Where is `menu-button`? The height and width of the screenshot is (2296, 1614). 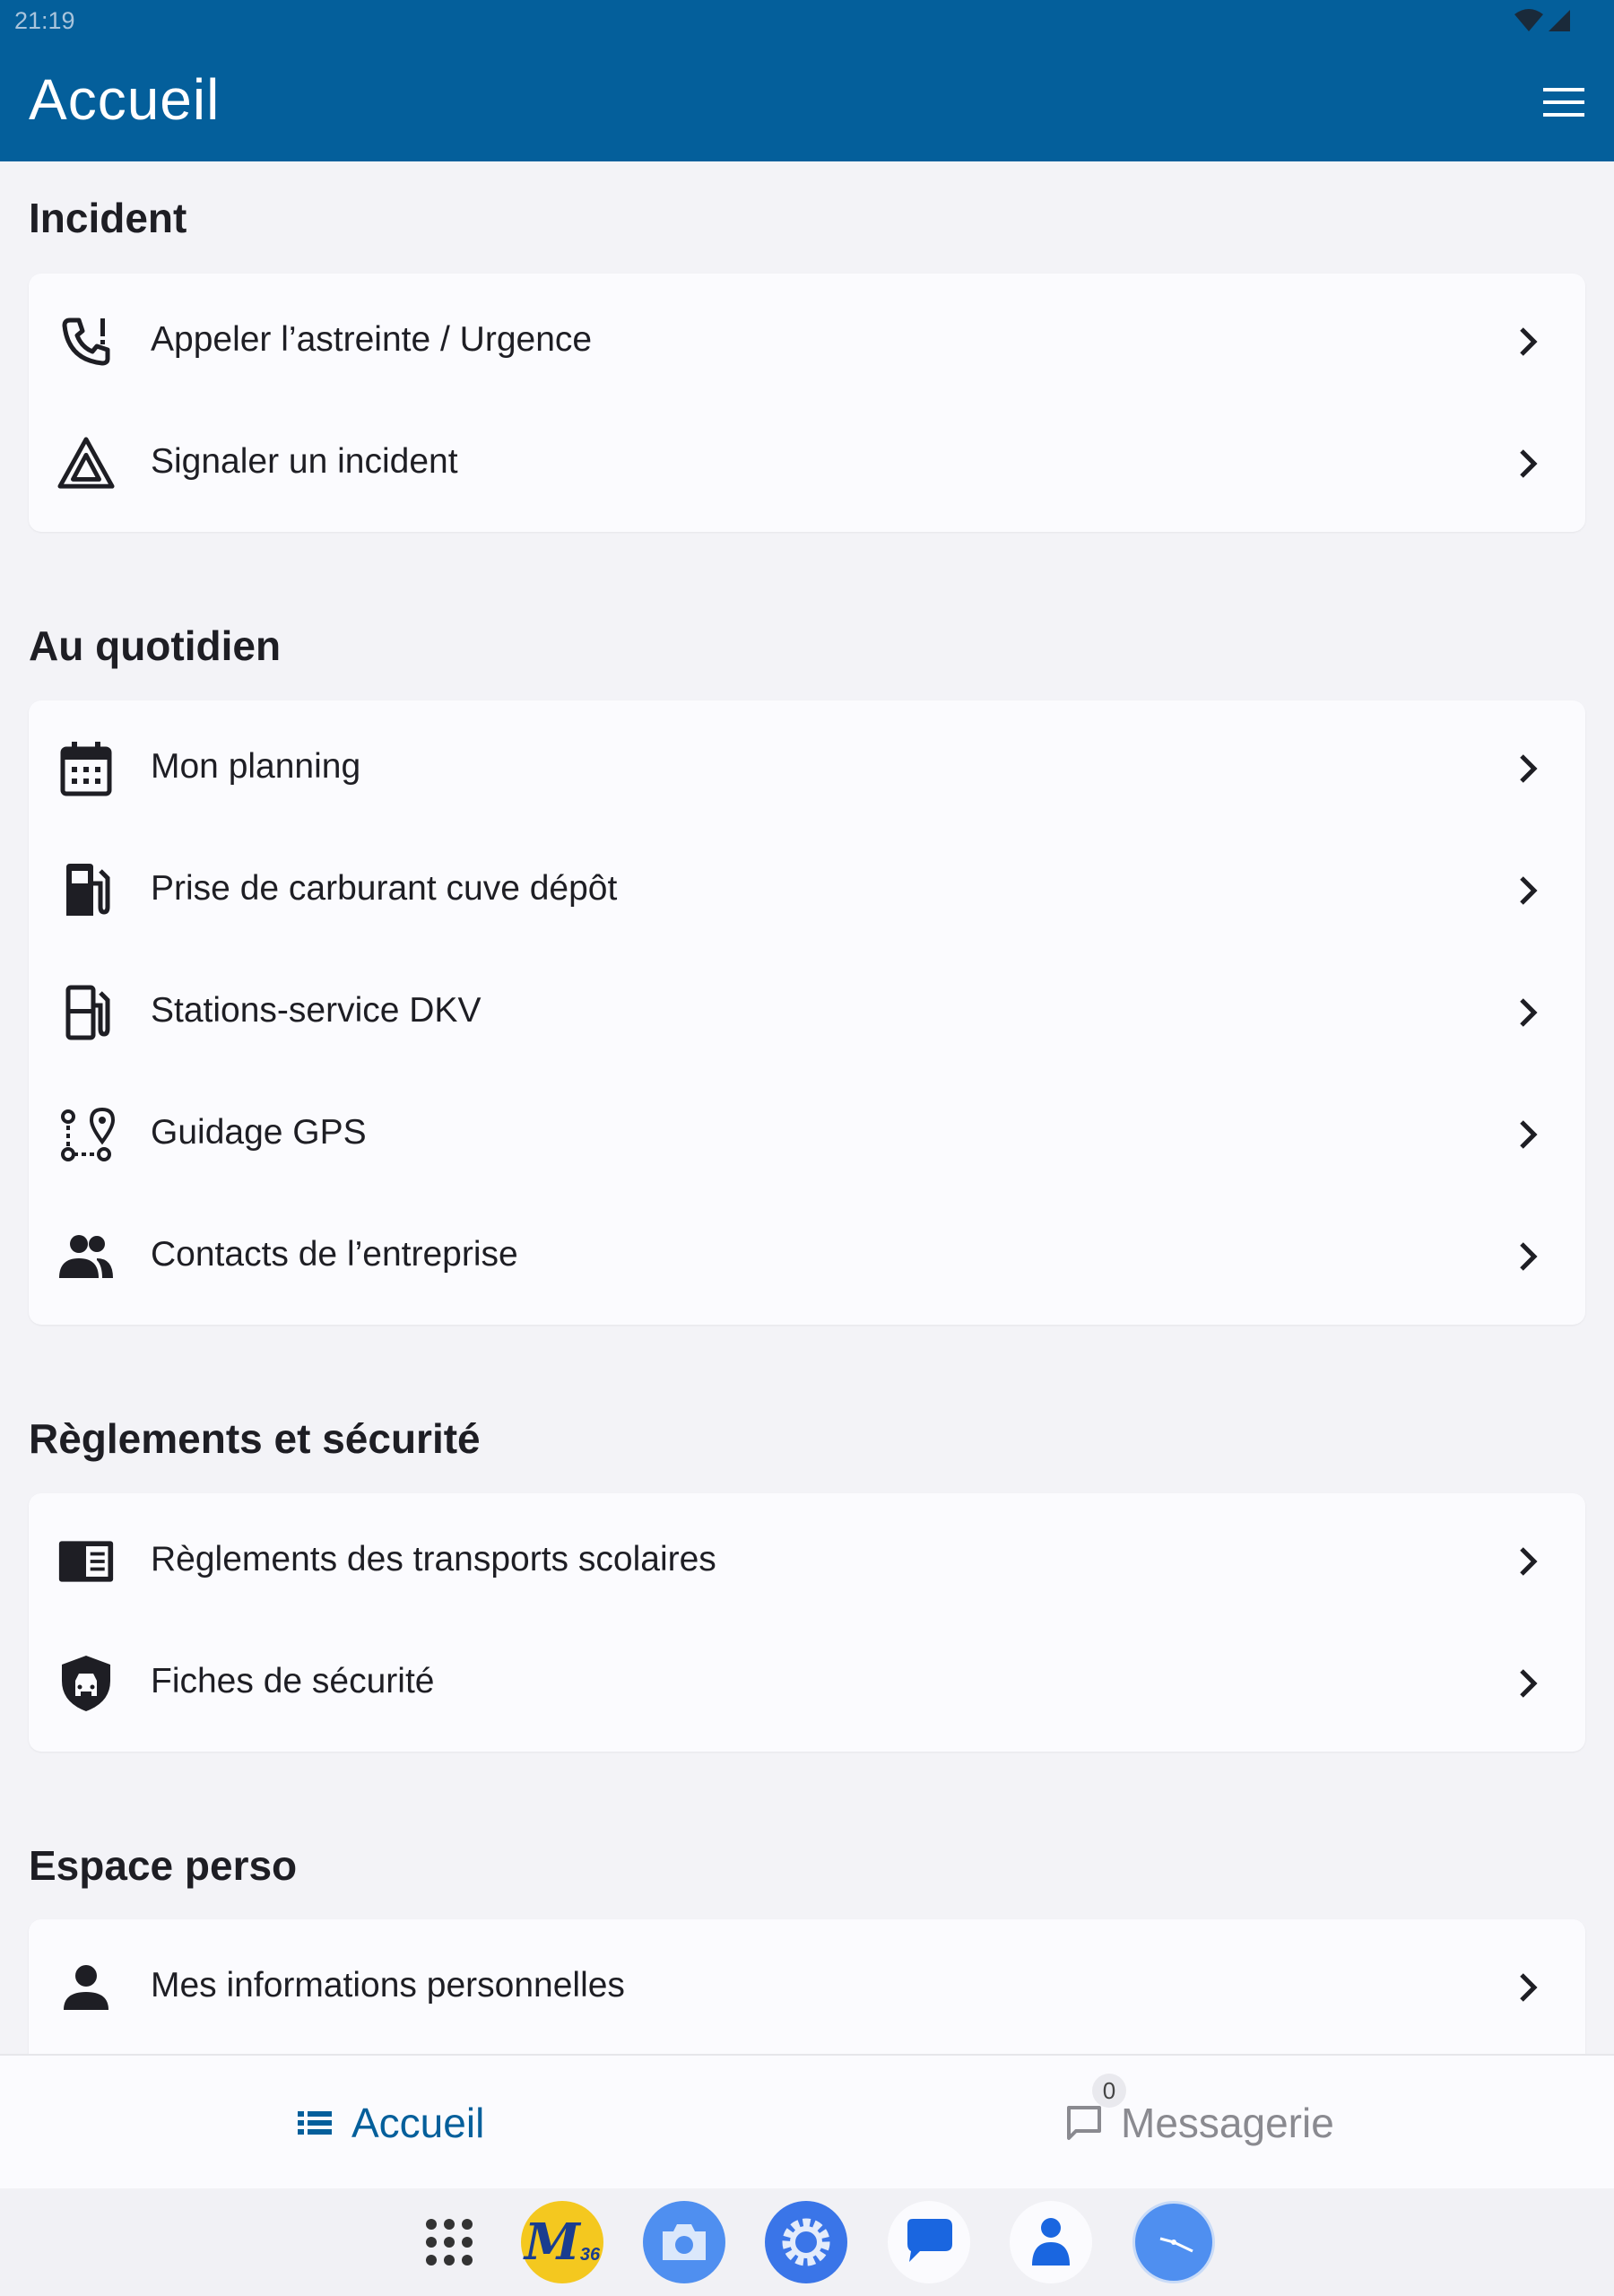 menu-button is located at coordinates (1563, 102).